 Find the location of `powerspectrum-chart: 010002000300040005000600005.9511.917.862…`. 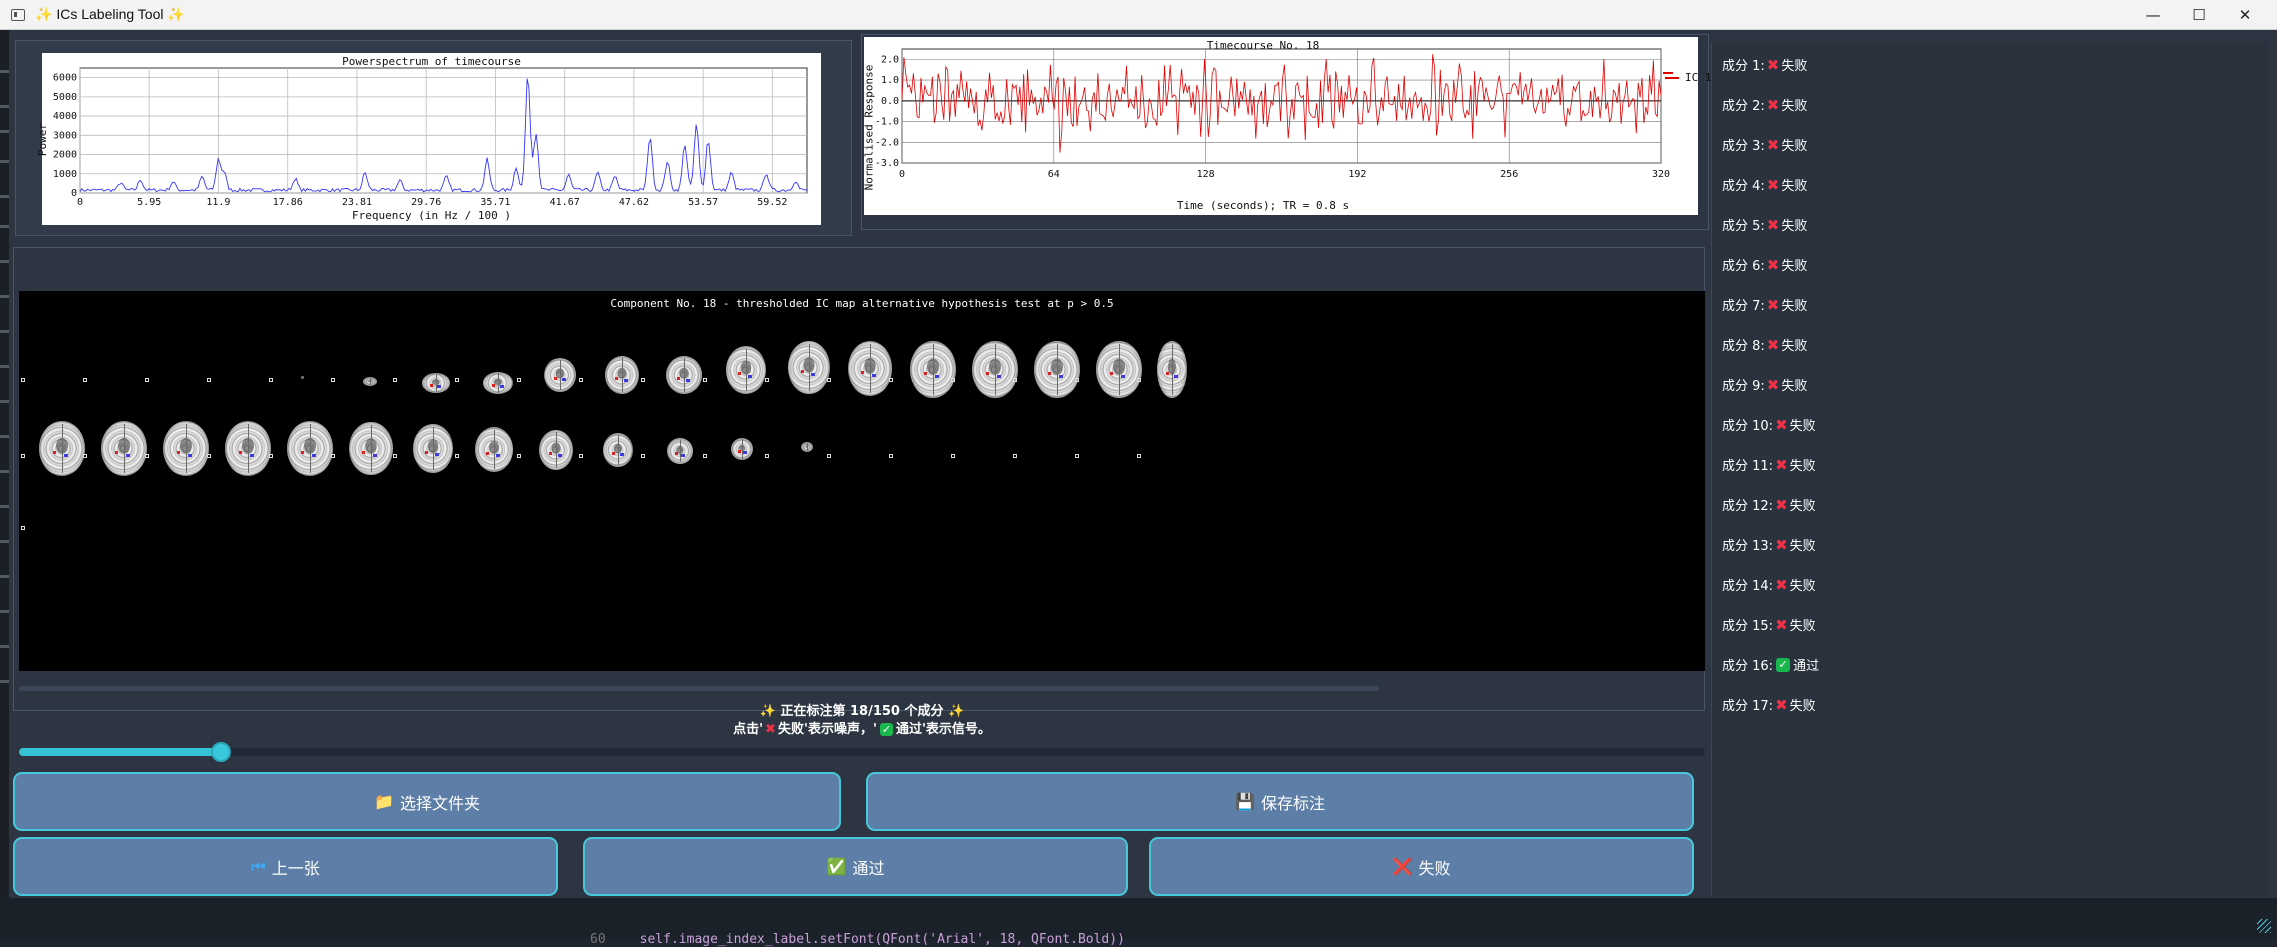

powerspectrum-chart: 010002000300040005000600005.9511.917.862… is located at coordinates (431, 139).